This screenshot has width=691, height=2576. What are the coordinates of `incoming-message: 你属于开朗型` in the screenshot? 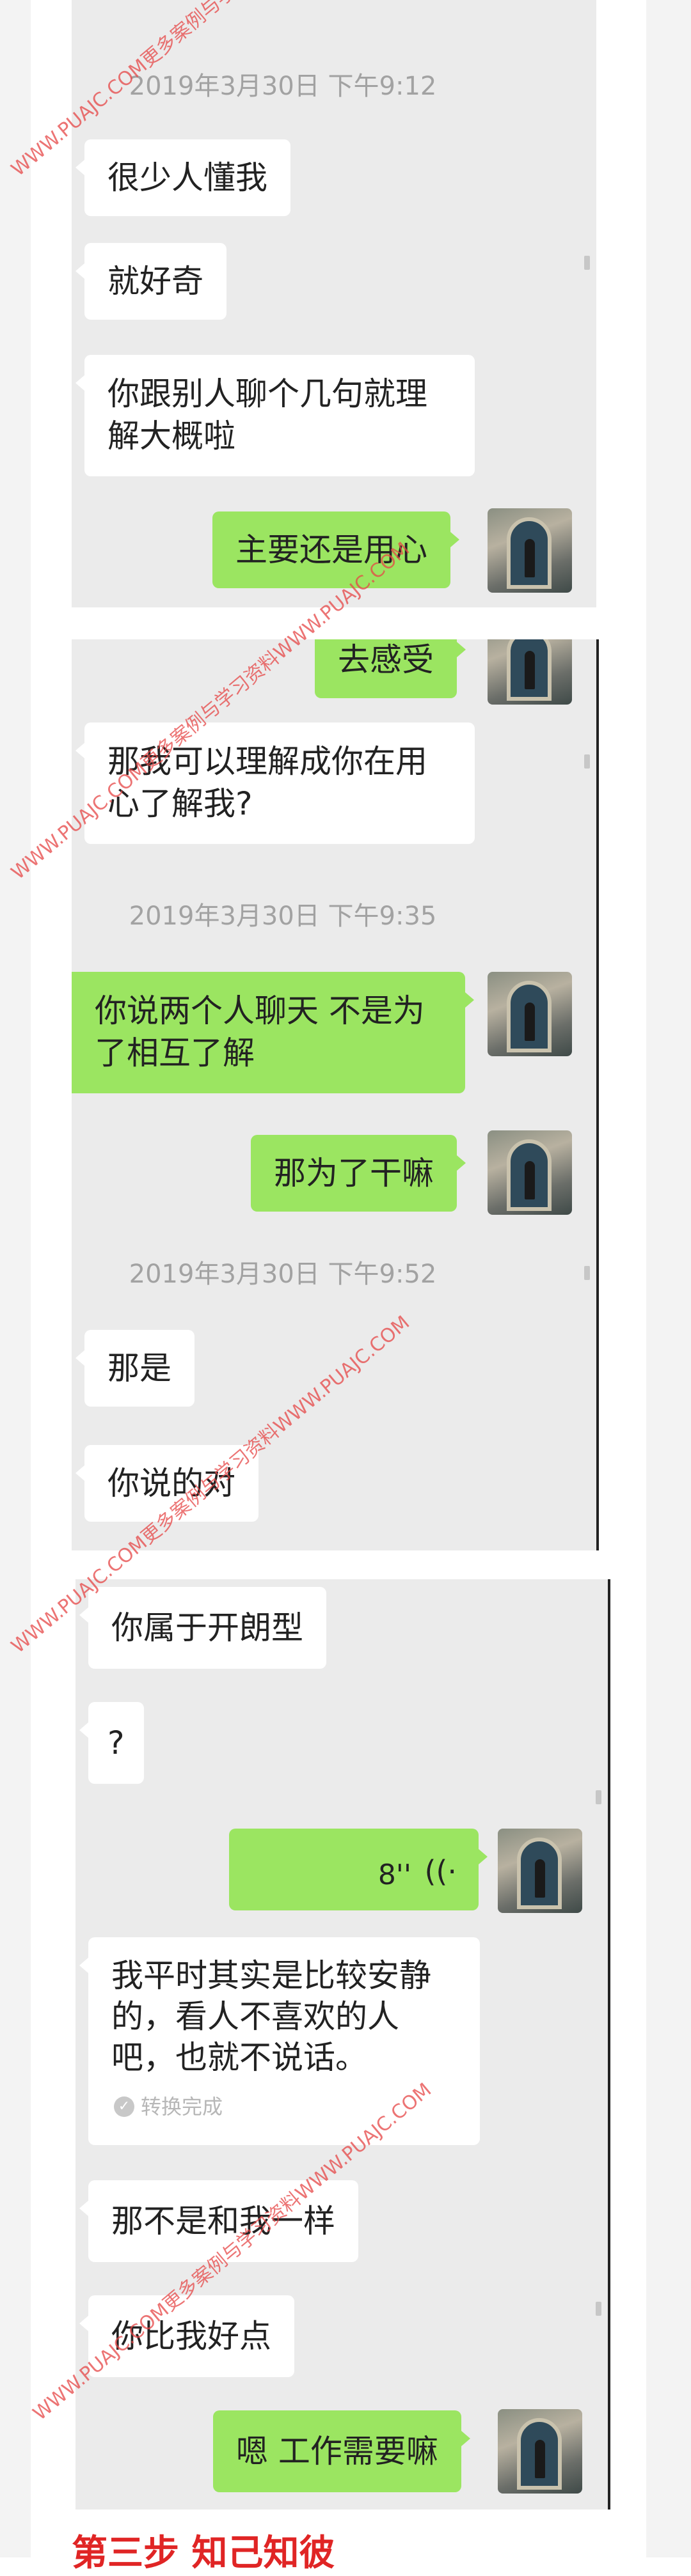 It's located at (202, 1628).